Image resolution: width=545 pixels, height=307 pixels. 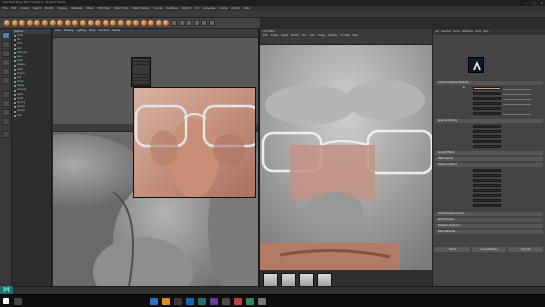 I want to click on viewport-menu-renderer: Renderer, so click(x=104, y=31).